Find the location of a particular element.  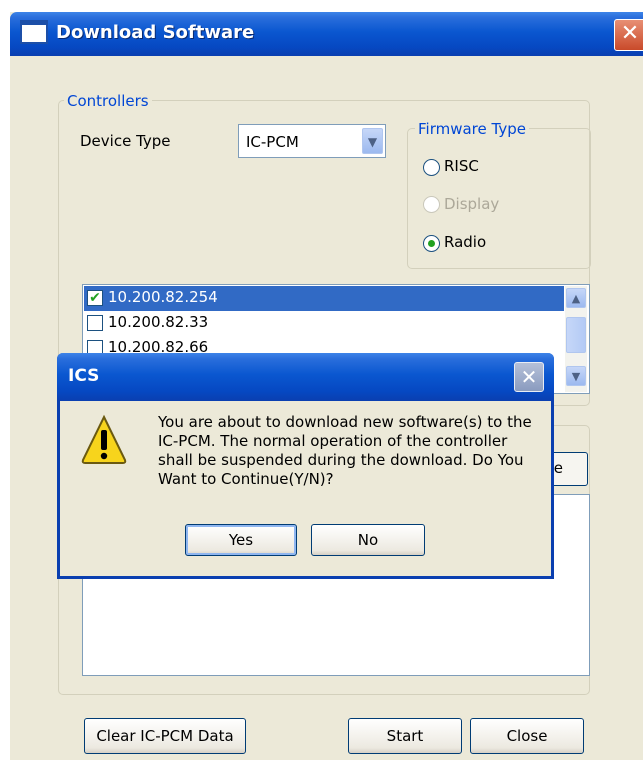

list-item-checkbox: ✔ is located at coordinates (95, 298).